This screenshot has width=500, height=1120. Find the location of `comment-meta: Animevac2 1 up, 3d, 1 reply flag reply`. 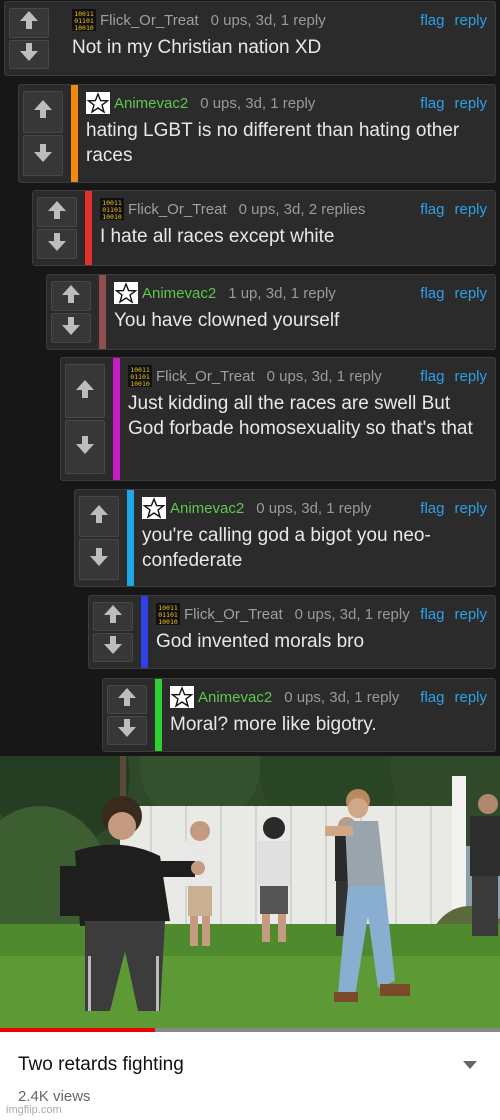

comment-meta: Animevac2 1 up, 3d, 1 reply flag reply is located at coordinates (300, 293).